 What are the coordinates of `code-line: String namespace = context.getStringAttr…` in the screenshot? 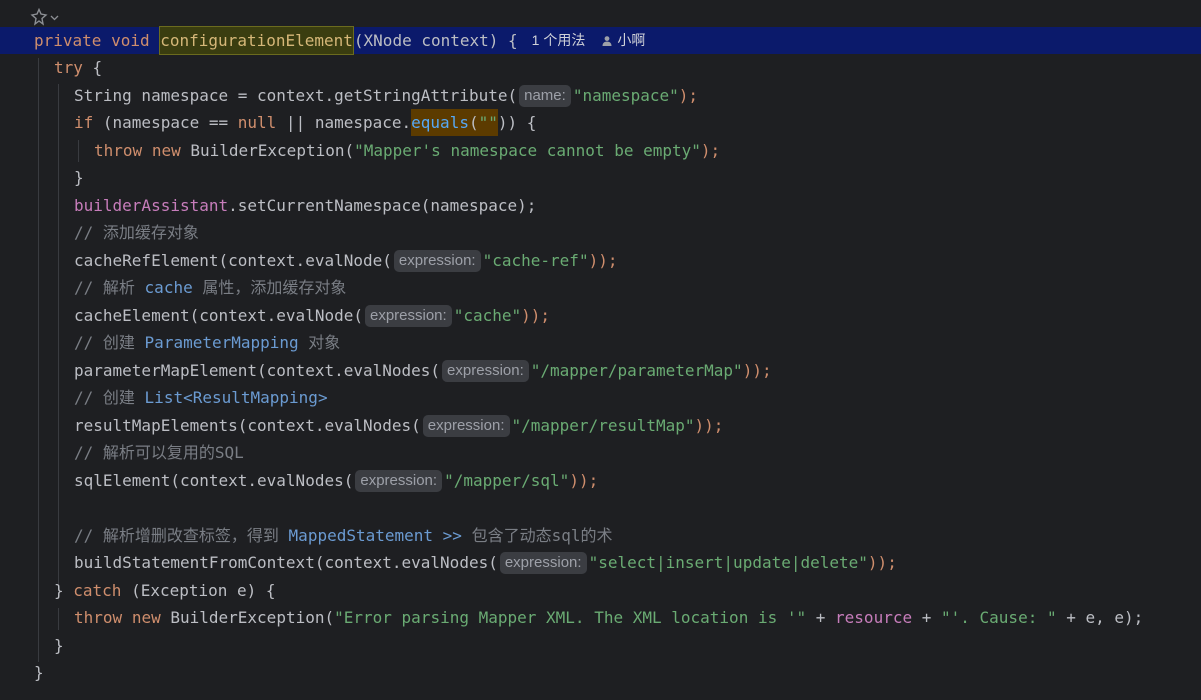 It's located at (600, 95).